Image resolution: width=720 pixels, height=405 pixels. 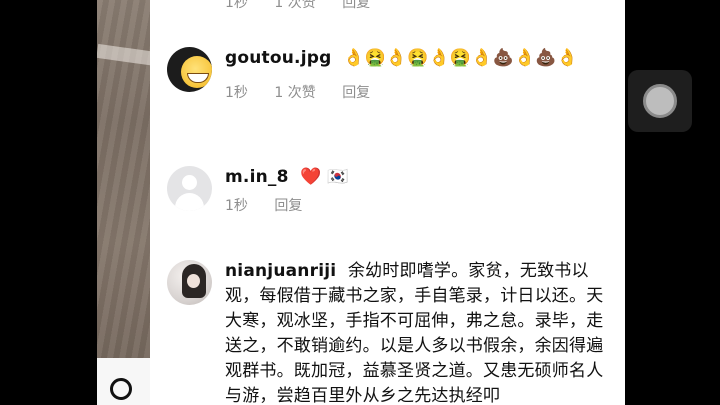 I want to click on search-icon, so click(x=121, y=389).